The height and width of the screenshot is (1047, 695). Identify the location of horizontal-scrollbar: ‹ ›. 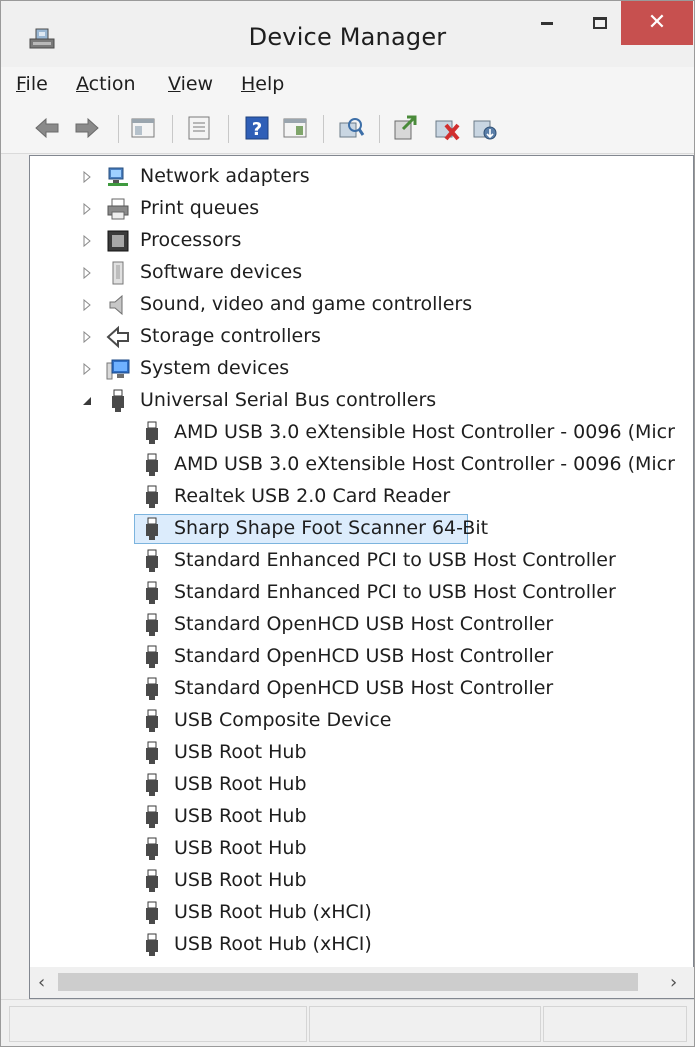
(361, 983).